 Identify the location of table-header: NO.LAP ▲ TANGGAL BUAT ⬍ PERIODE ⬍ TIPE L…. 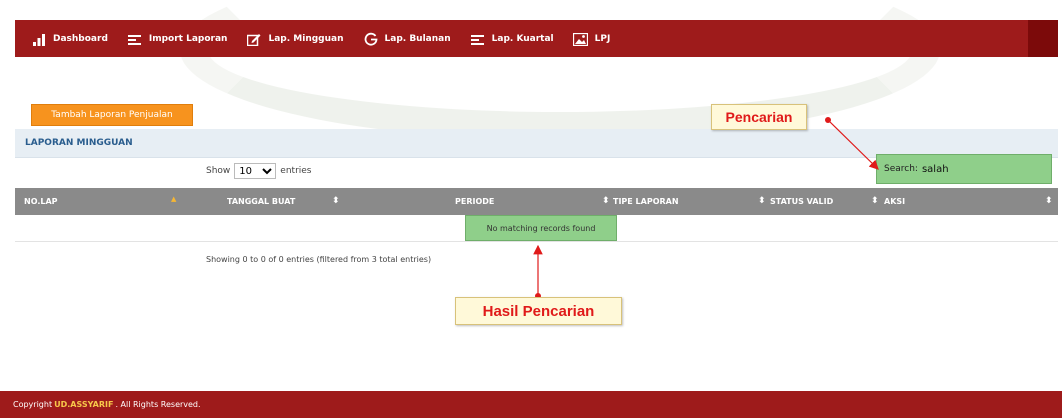
(536, 201).